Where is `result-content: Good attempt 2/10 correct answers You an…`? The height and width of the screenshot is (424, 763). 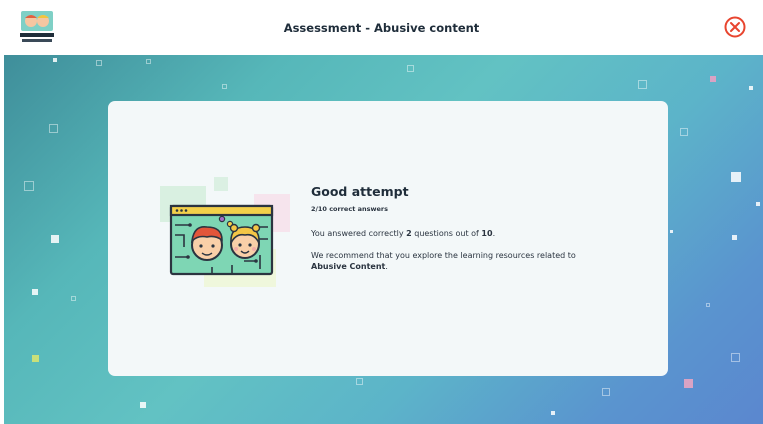 result-content: Good attempt 2/10 correct answers You an… is located at coordinates (461, 228).